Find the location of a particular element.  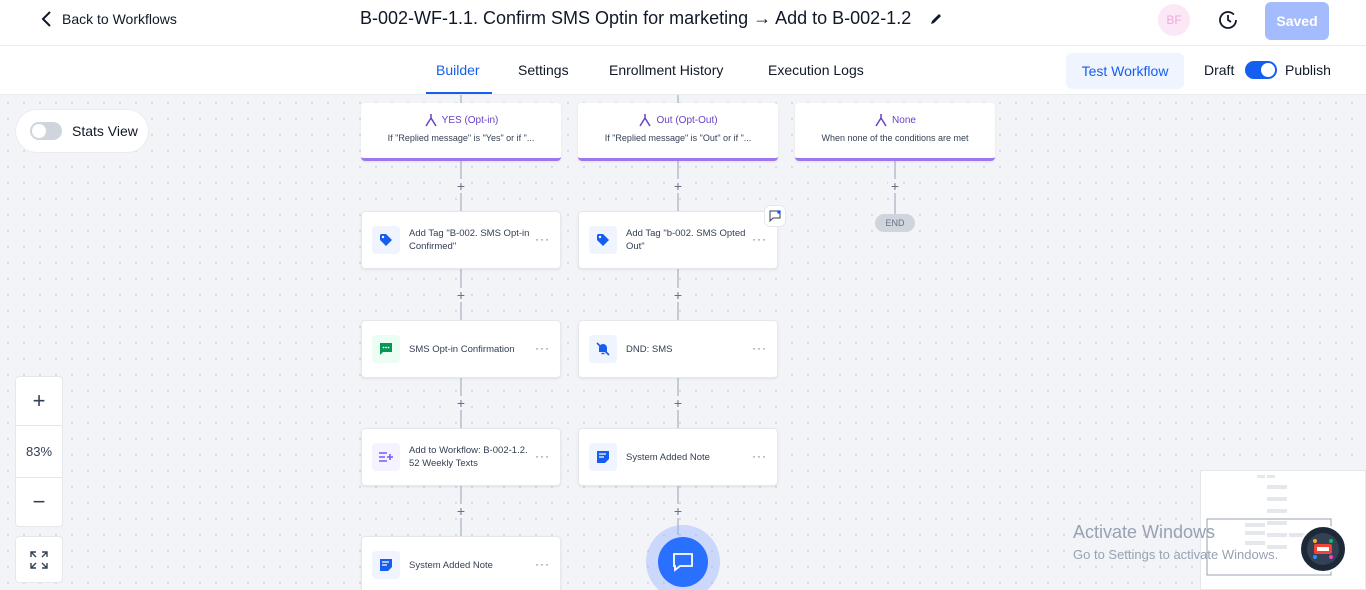

branch-title: YES (Opt-in) is located at coordinates (461, 120).